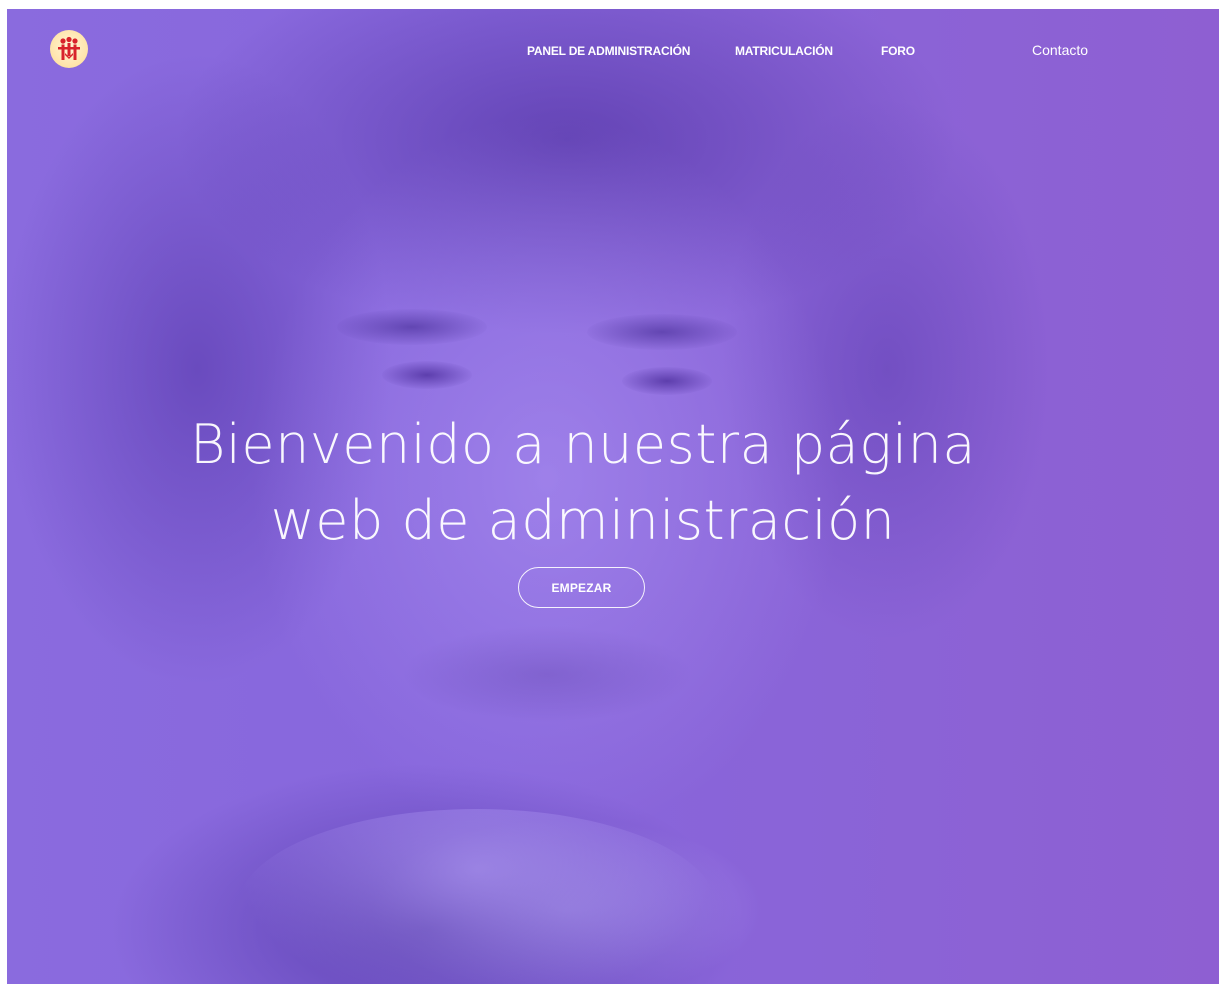  Describe the element at coordinates (583, 444) in the screenshot. I see `hero-title-line-1: Bienvenido a nuestra página` at that location.